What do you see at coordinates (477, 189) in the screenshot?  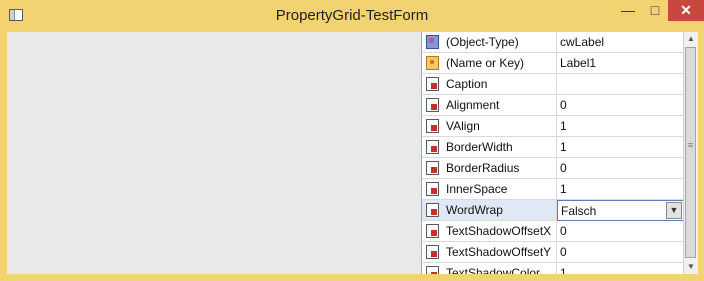 I see `property-name: InnerSpace` at bounding box center [477, 189].